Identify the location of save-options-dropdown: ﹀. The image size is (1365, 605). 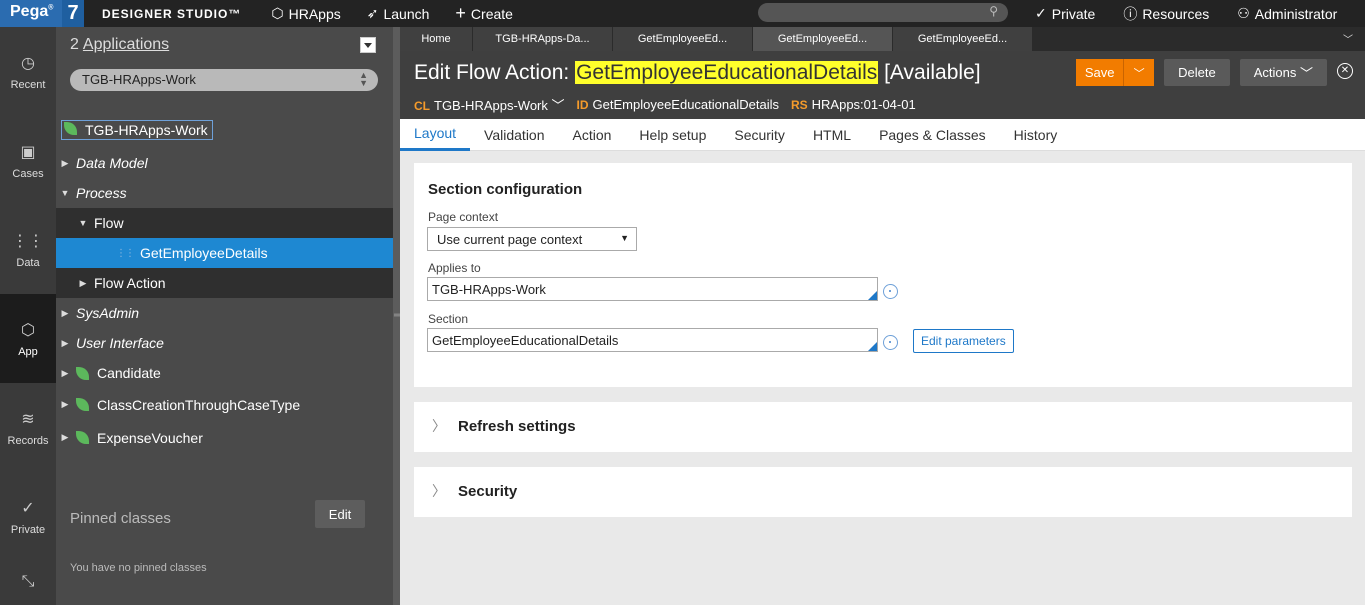
(1139, 72).